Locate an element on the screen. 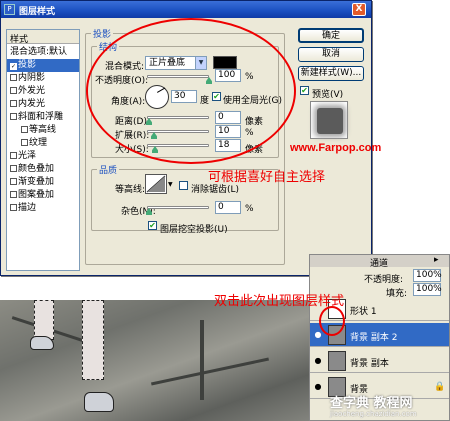 The height and width of the screenshot is (421, 450). layers-panel-tabs: 通道 ▸ is located at coordinates (379, 262).